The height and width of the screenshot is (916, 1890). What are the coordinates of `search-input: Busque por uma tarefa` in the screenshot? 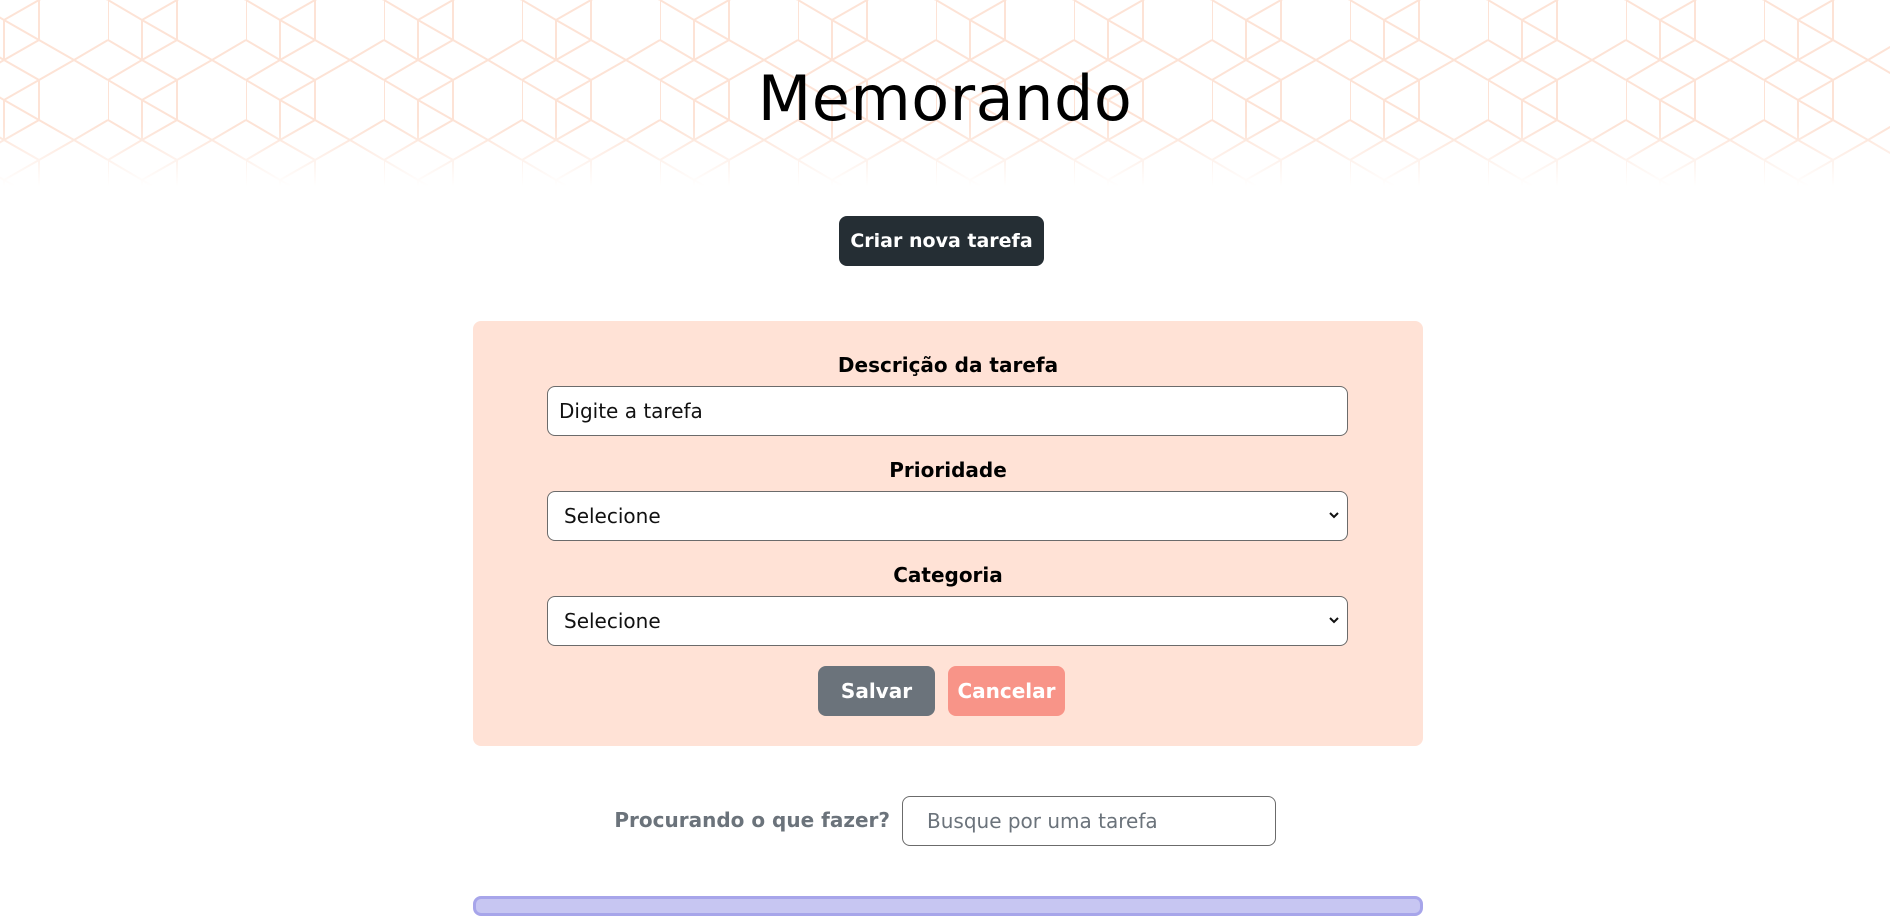 It's located at (1089, 821).